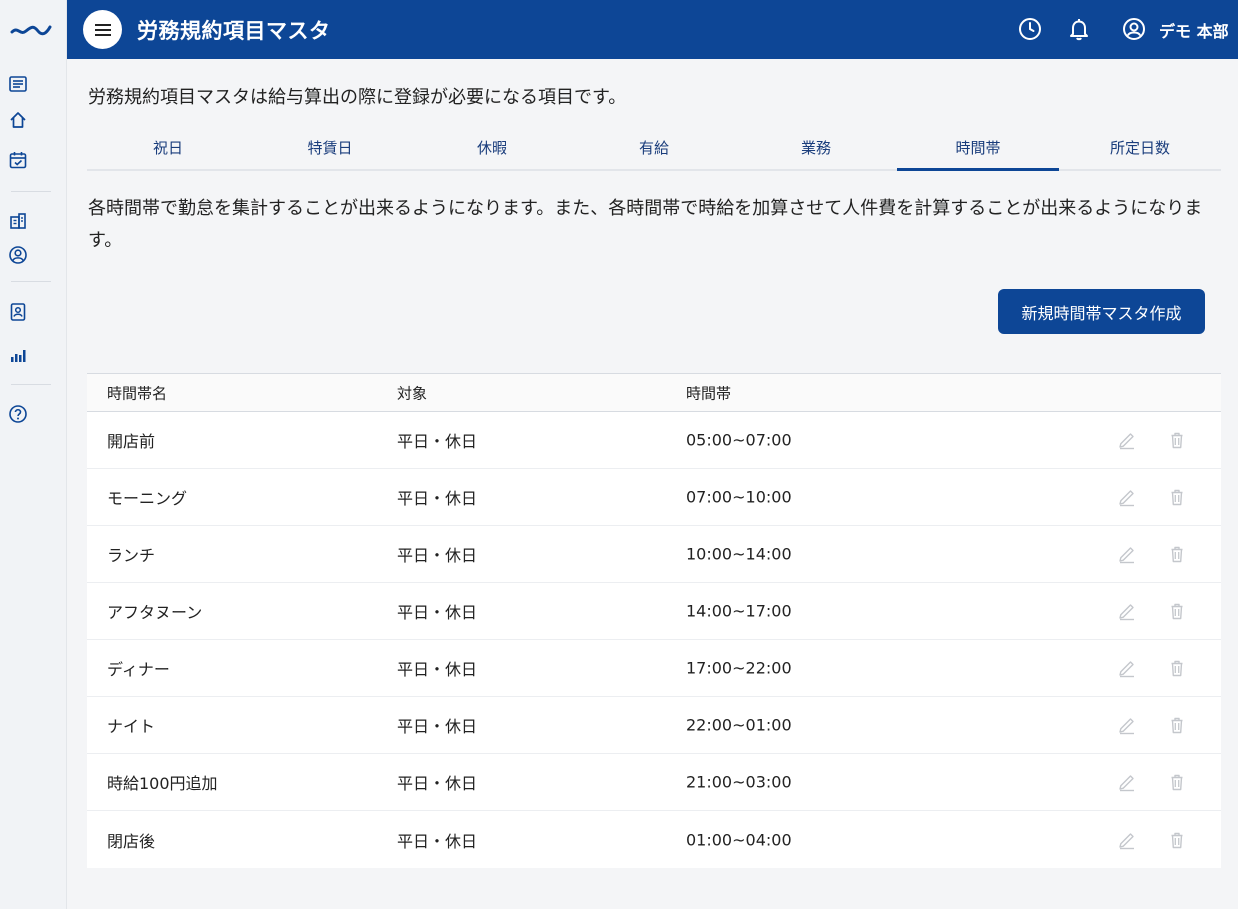 This screenshot has width=1238, height=909. Describe the element at coordinates (18, 255) in the screenshot. I see `user-circle-icon` at that location.